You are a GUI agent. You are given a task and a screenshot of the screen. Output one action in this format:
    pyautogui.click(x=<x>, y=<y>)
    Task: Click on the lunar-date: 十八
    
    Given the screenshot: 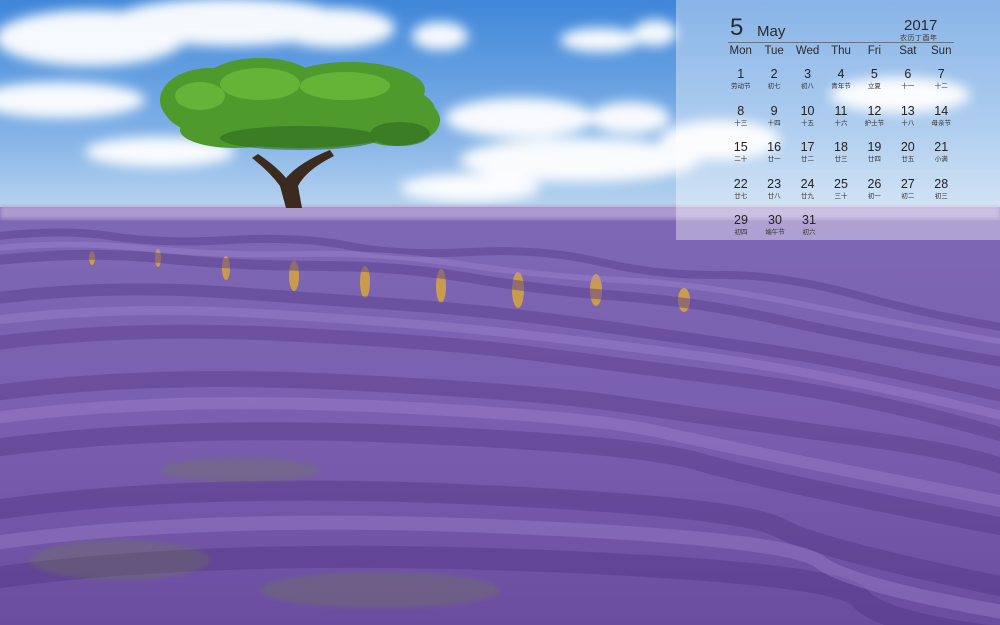 What is the action you would take?
    pyautogui.click(x=908, y=122)
    